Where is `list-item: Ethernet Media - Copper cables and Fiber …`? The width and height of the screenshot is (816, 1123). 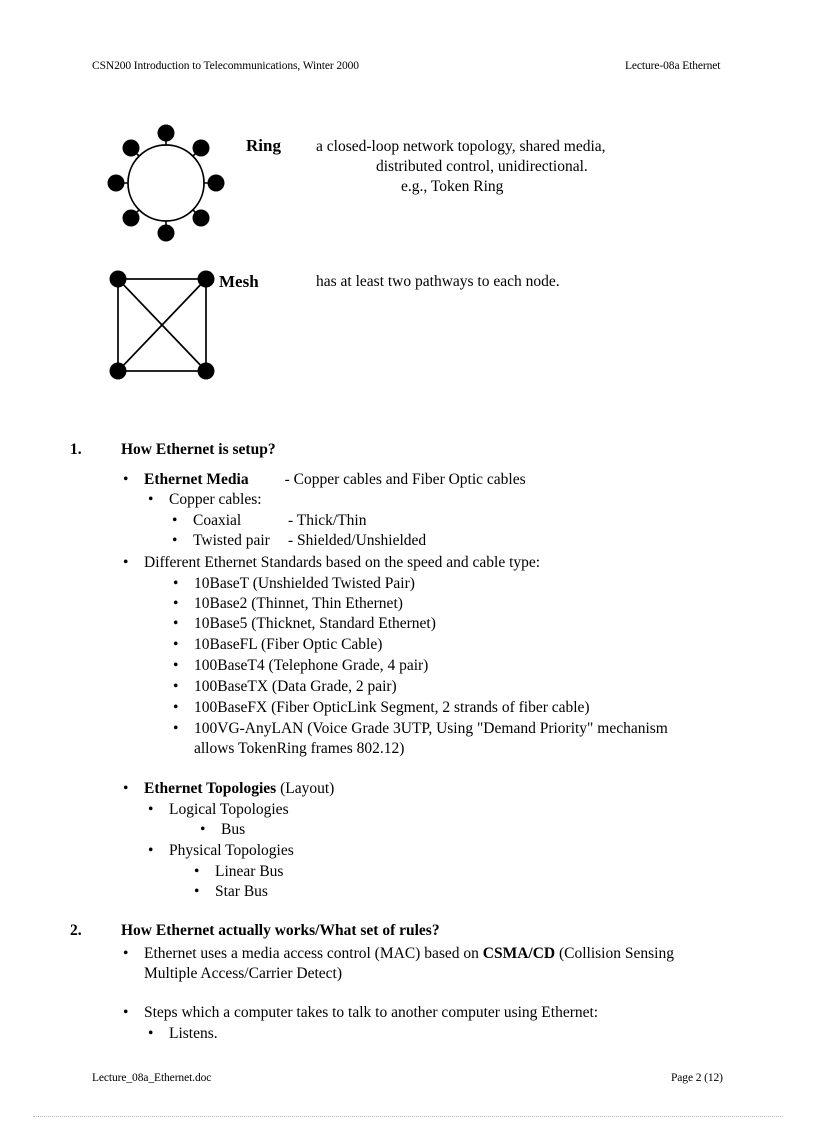
list-item: Ethernet Media - Copper cables and Fiber … is located at coordinates (335, 480).